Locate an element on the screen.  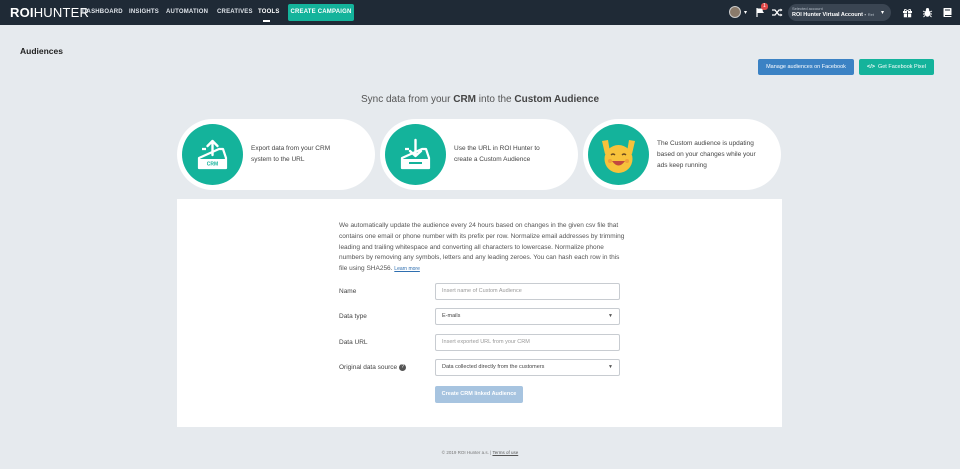
roi-hunter-logo: ROIHUNTER is located at coordinates (49, 12).